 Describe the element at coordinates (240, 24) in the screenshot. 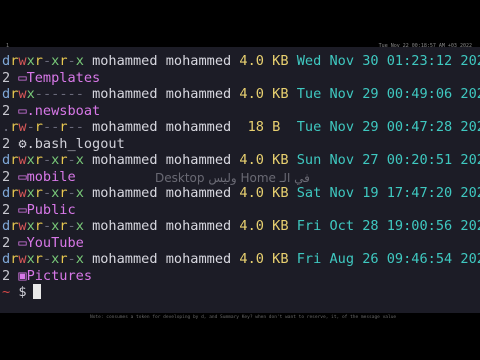

I see `top-status-bar: 1 Tue Nov 22 00:18:57 AM +03 2022` at that location.